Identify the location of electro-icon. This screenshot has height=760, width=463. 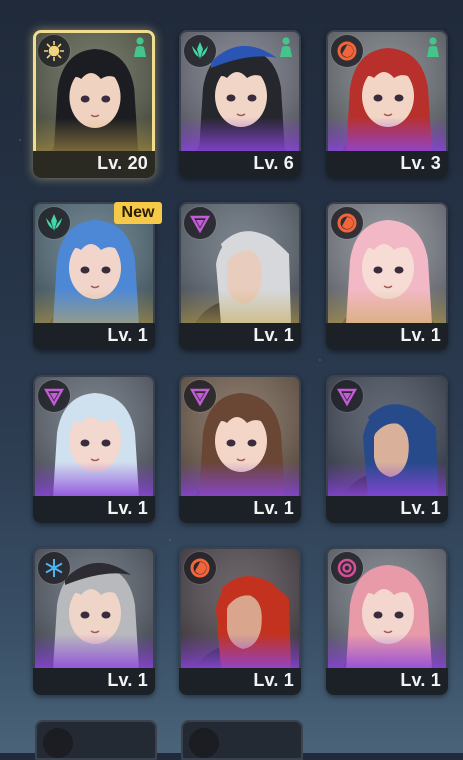
(347, 568).